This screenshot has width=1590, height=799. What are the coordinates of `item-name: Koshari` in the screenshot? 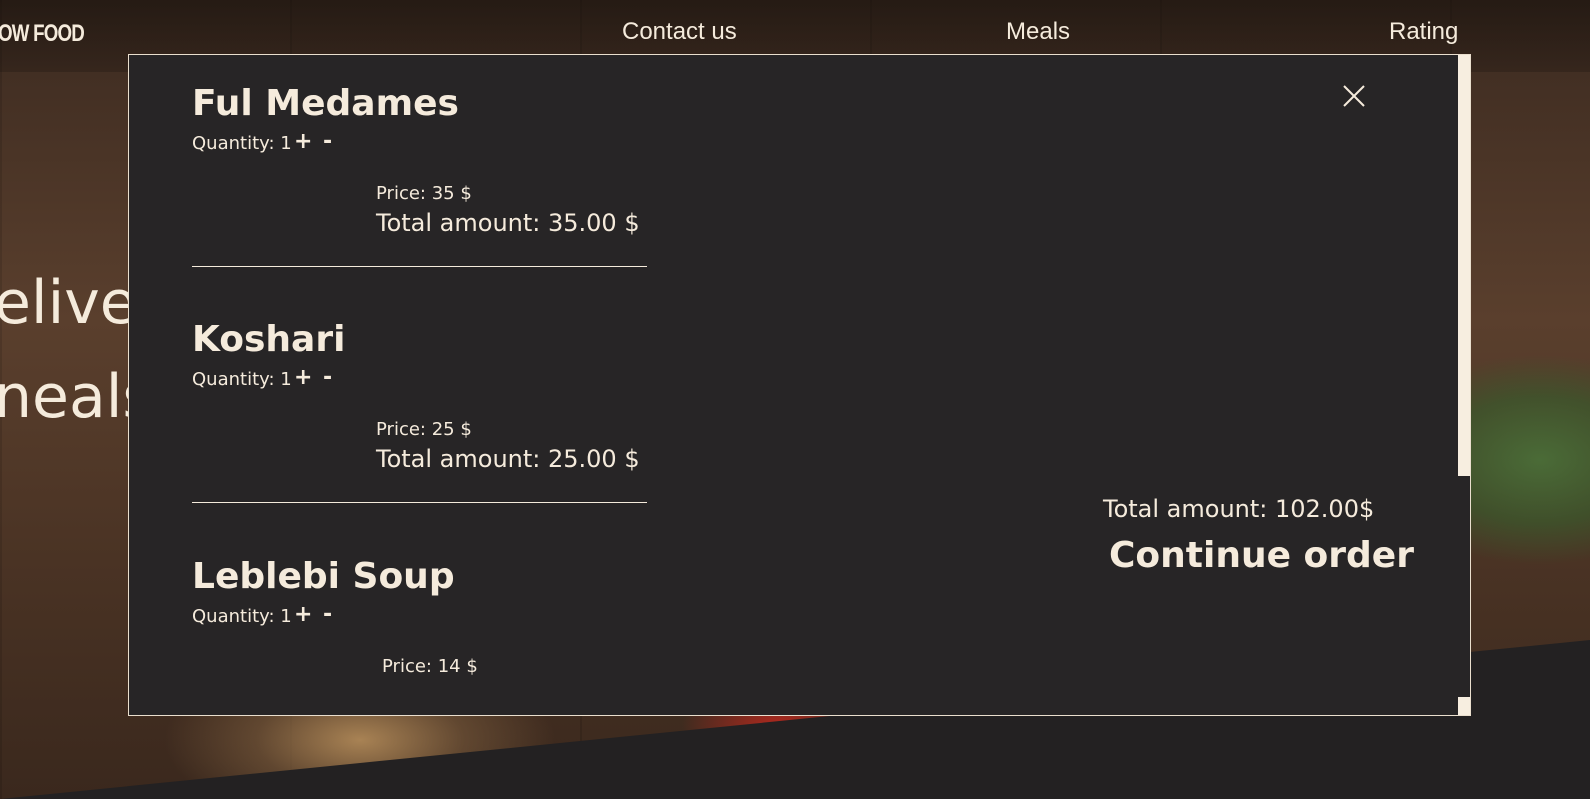 It's located at (269, 339).